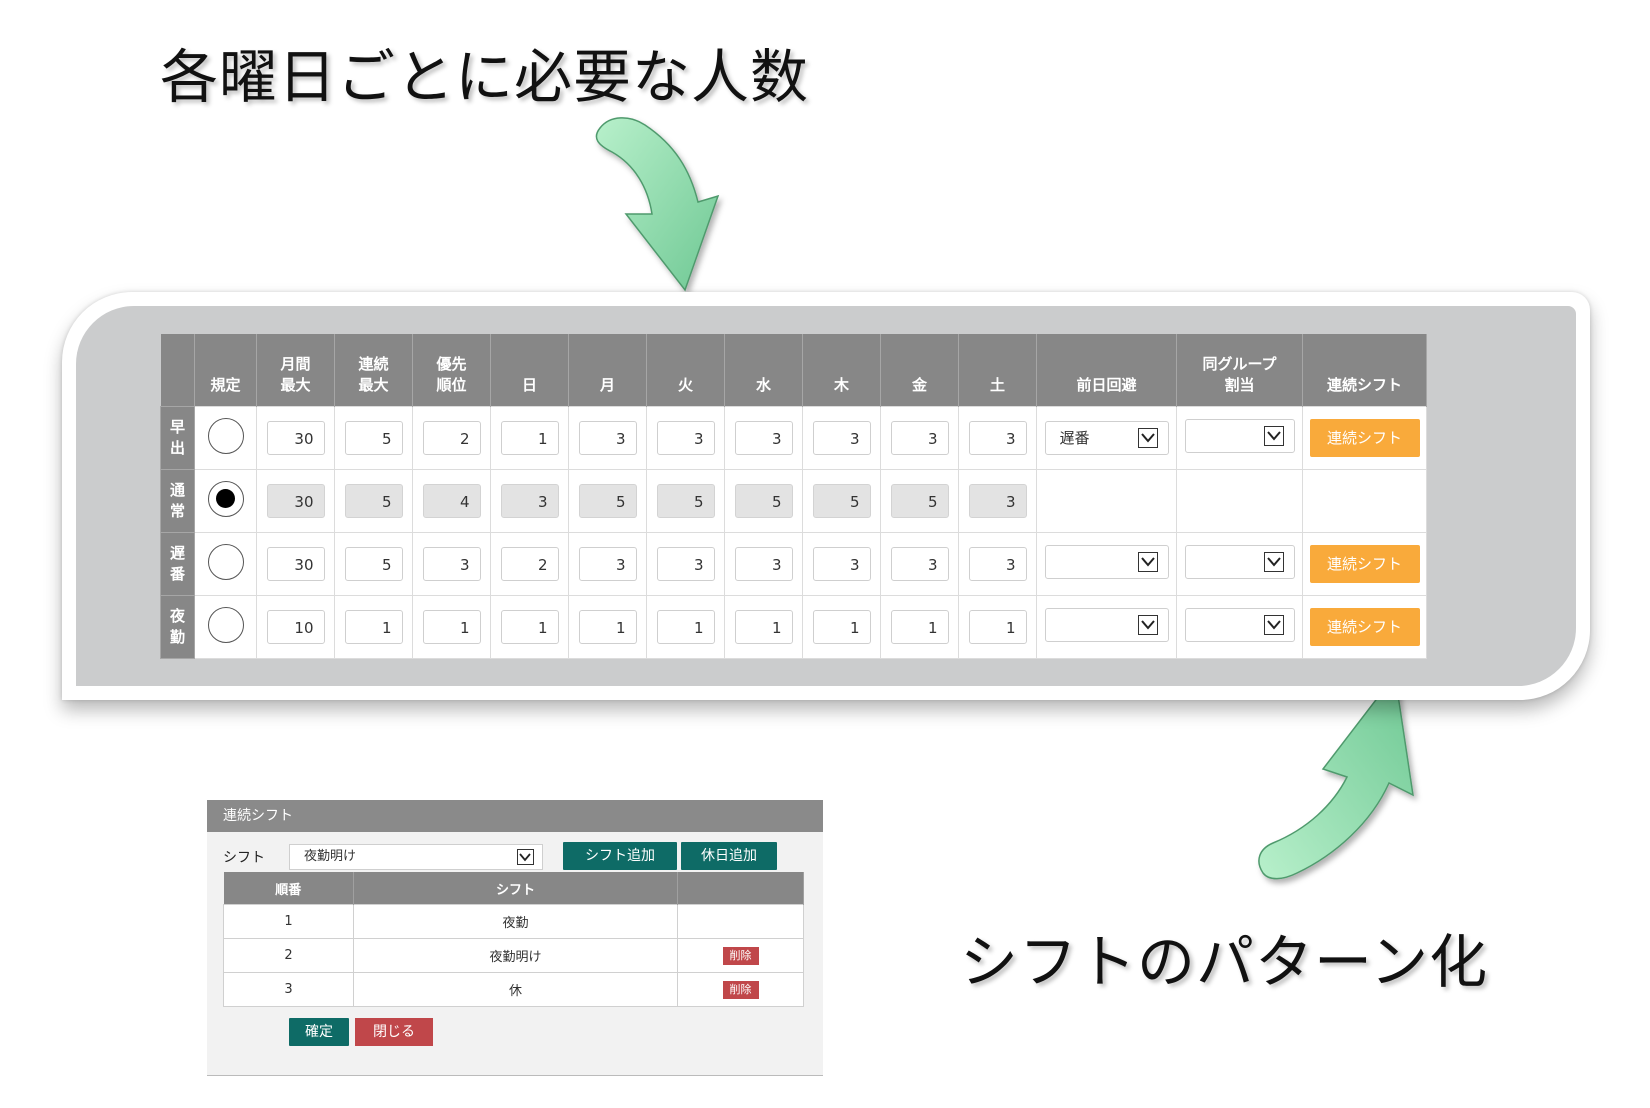 This screenshot has height=1108, width=1650. I want to click on sat-input: 1, so click(997, 627).